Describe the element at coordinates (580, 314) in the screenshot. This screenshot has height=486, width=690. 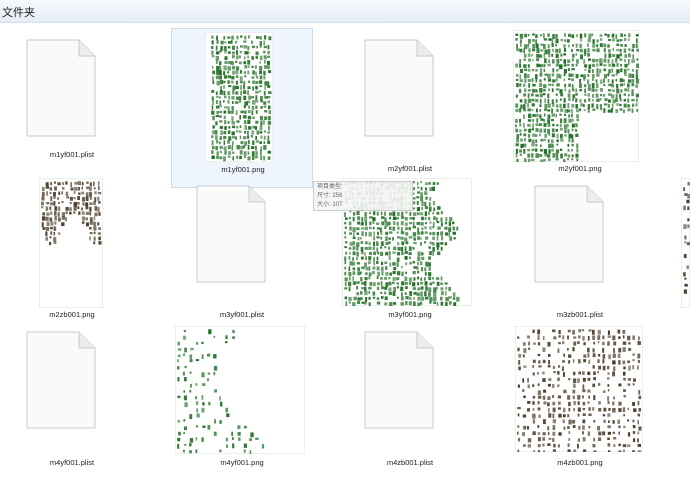
I see `file-name: m3zb001.plist` at that location.